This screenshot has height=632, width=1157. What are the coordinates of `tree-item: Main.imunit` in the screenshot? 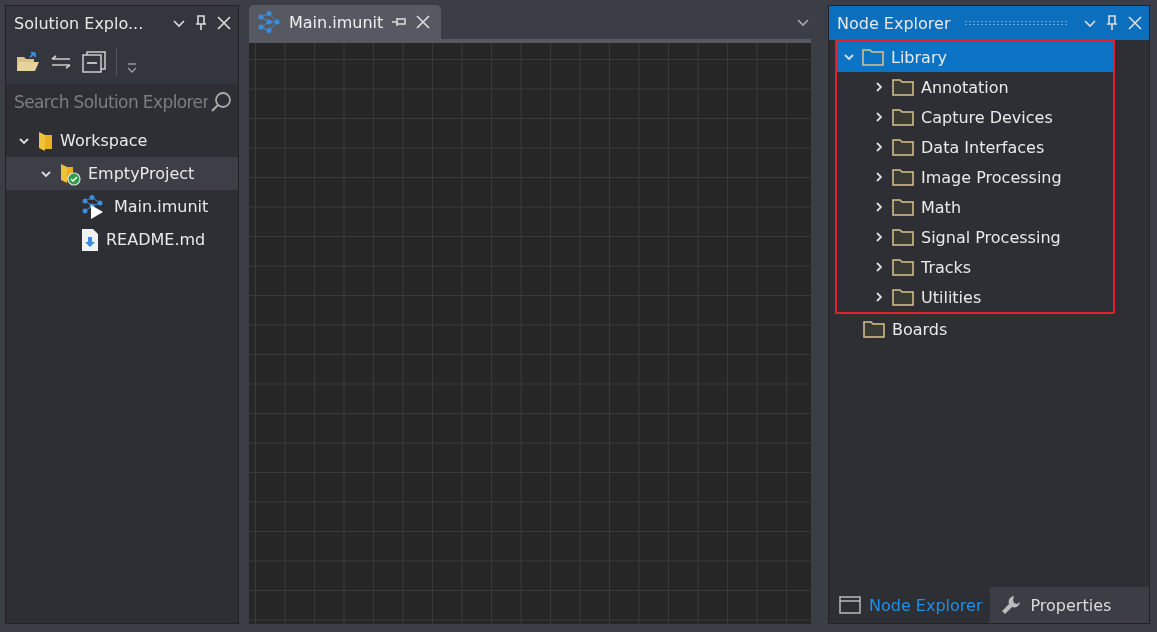 It's located at (122, 206).